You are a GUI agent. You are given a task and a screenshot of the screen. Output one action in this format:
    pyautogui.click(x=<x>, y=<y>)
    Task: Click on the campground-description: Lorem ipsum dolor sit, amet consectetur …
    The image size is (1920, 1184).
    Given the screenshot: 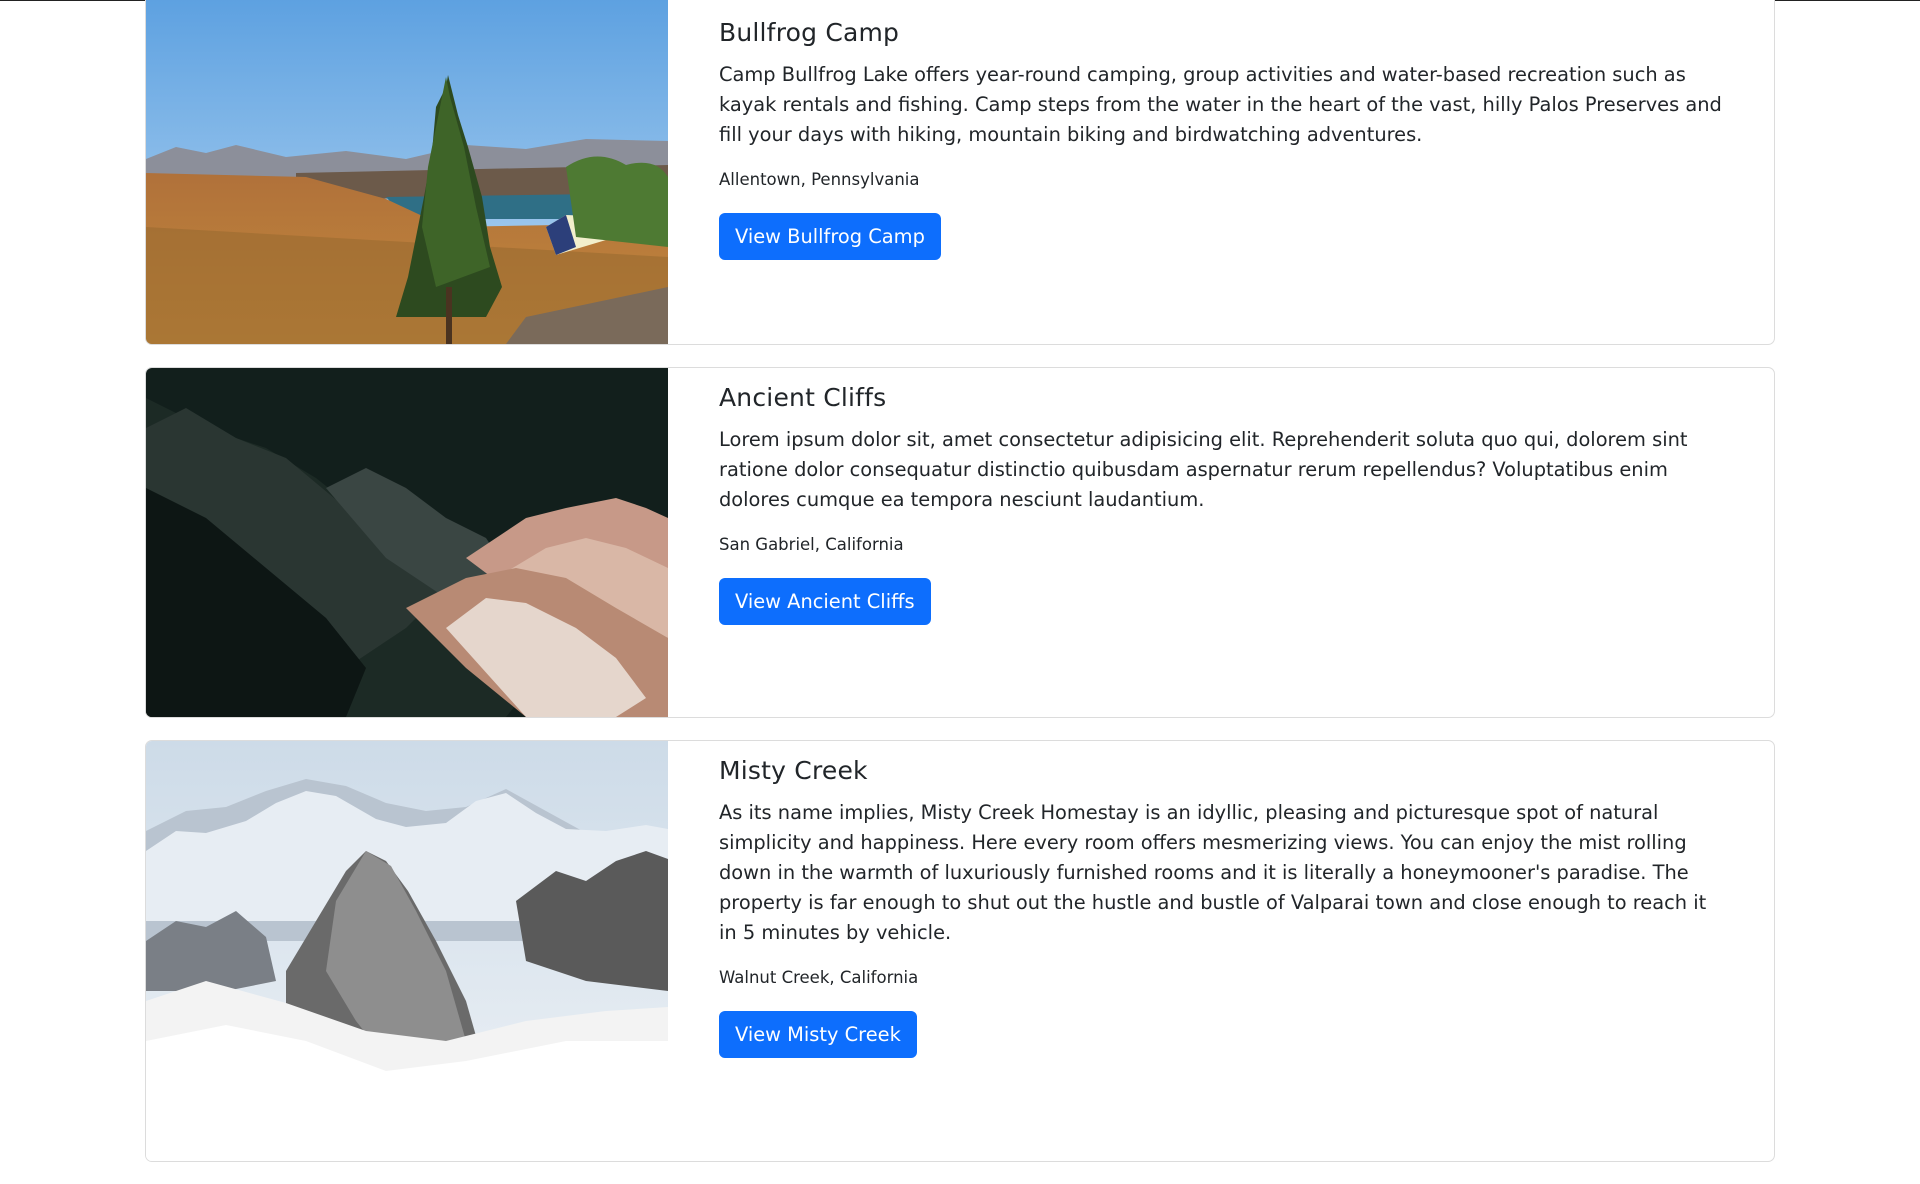 What is the action you would take?
    pyautogui.click(x=1203, y=469)
    